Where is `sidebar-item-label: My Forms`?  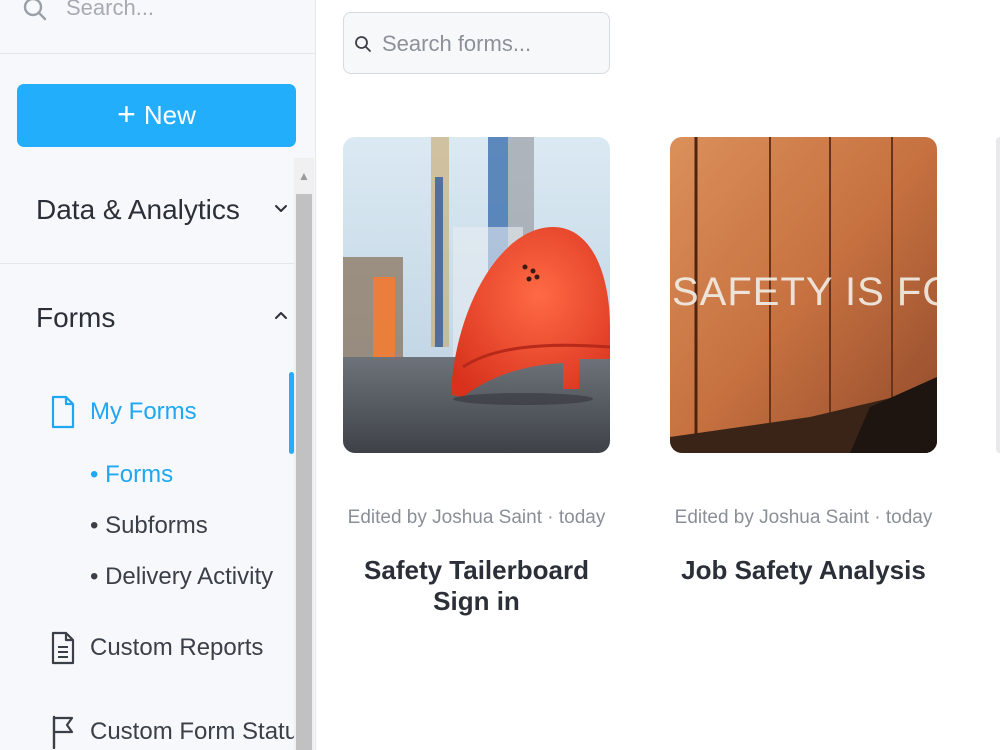
sidebar-item-label: My Forms is located at coordinates (143, 411).